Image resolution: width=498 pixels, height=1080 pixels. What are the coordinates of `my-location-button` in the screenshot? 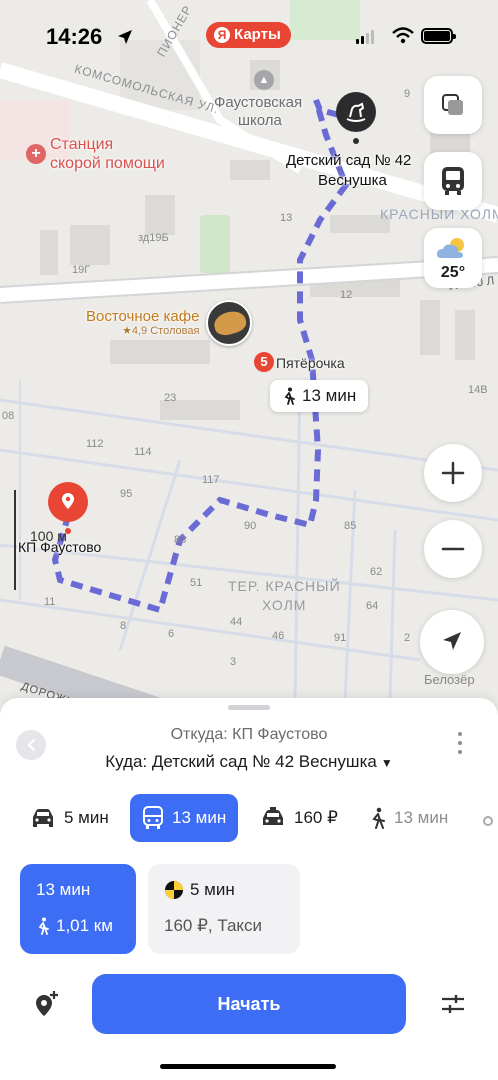 It's located at (452, 642).